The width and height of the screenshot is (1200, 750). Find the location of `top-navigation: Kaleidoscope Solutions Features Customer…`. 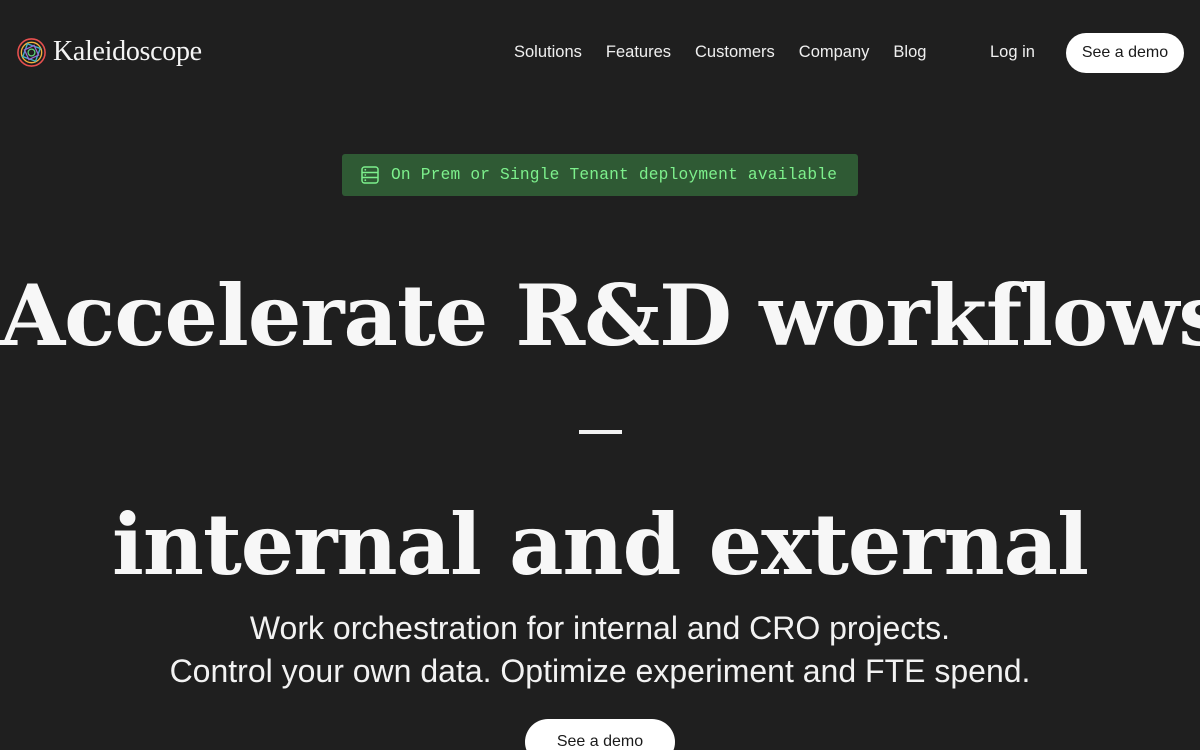

top-navigation: Kaleidoscope Solutions Features Customer… is located at coordinates (600, 53).